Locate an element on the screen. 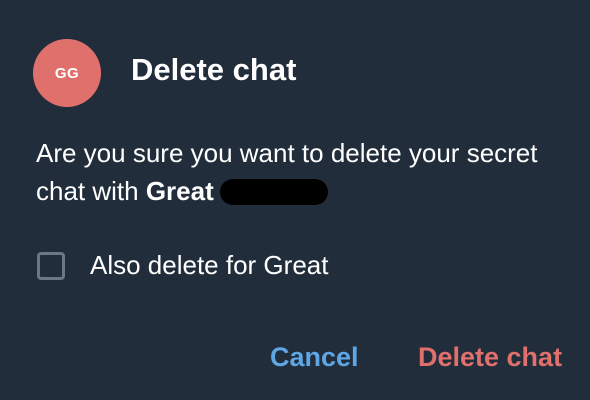 This screenshot has width=590, height=400. also-delete-checkbox is located at coordinates (51, 265).